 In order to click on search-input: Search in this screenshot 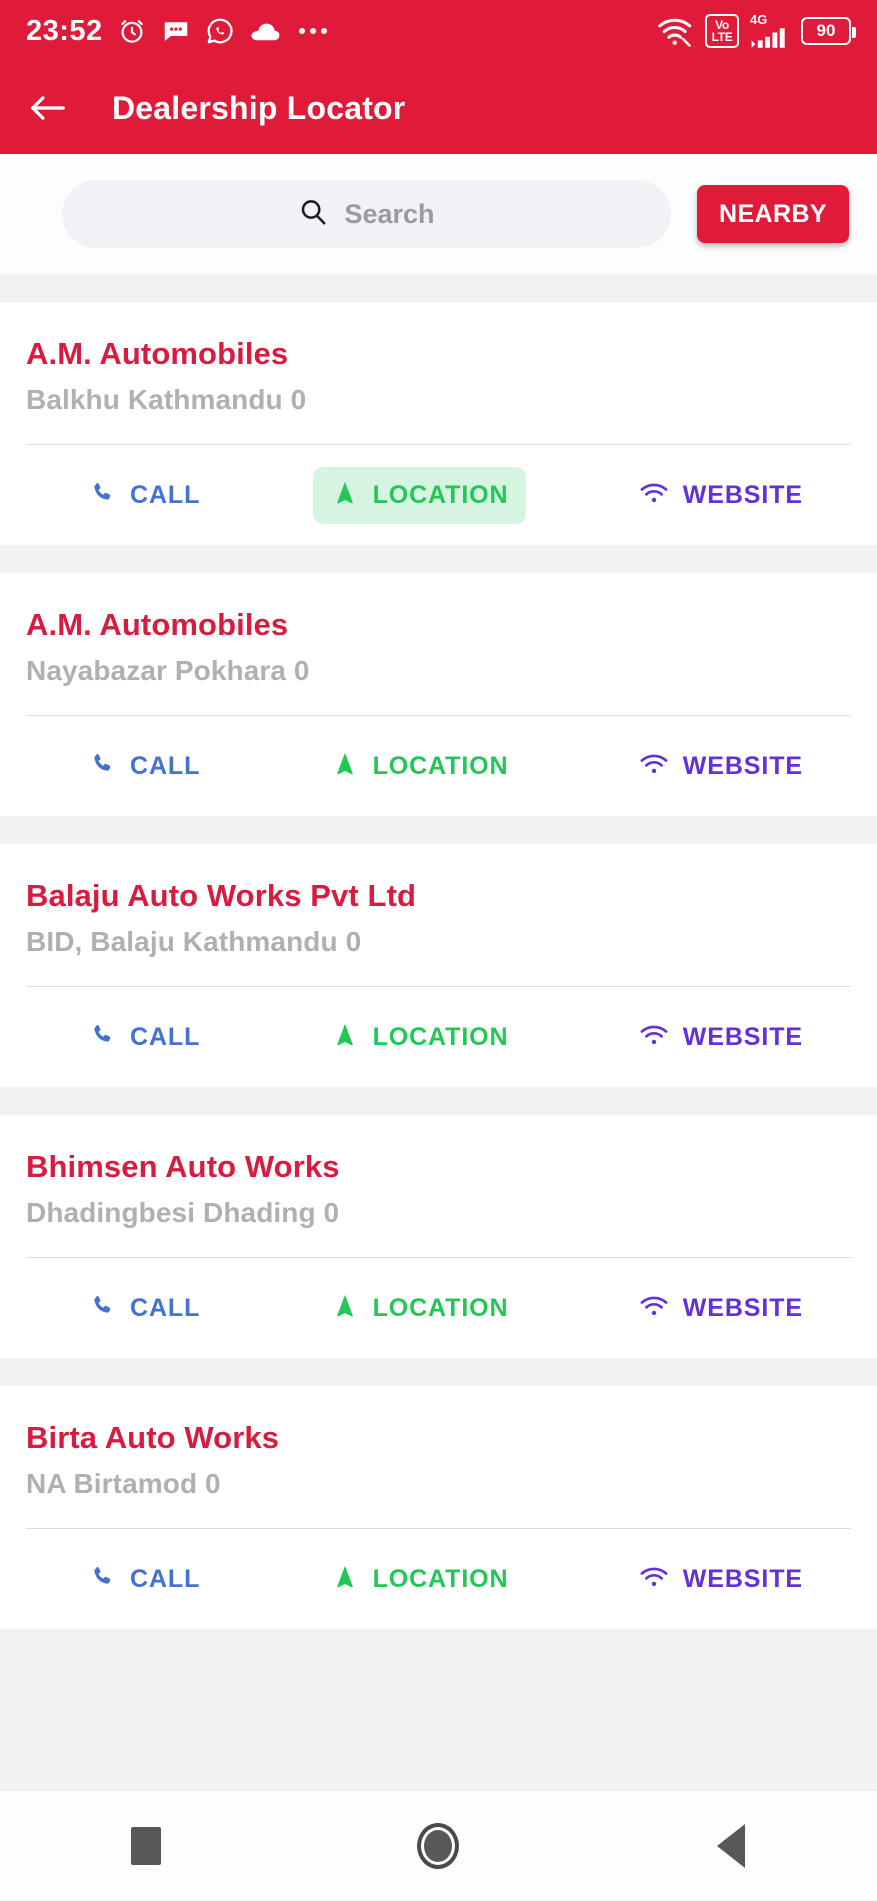, I will do `click(367, 214)`.